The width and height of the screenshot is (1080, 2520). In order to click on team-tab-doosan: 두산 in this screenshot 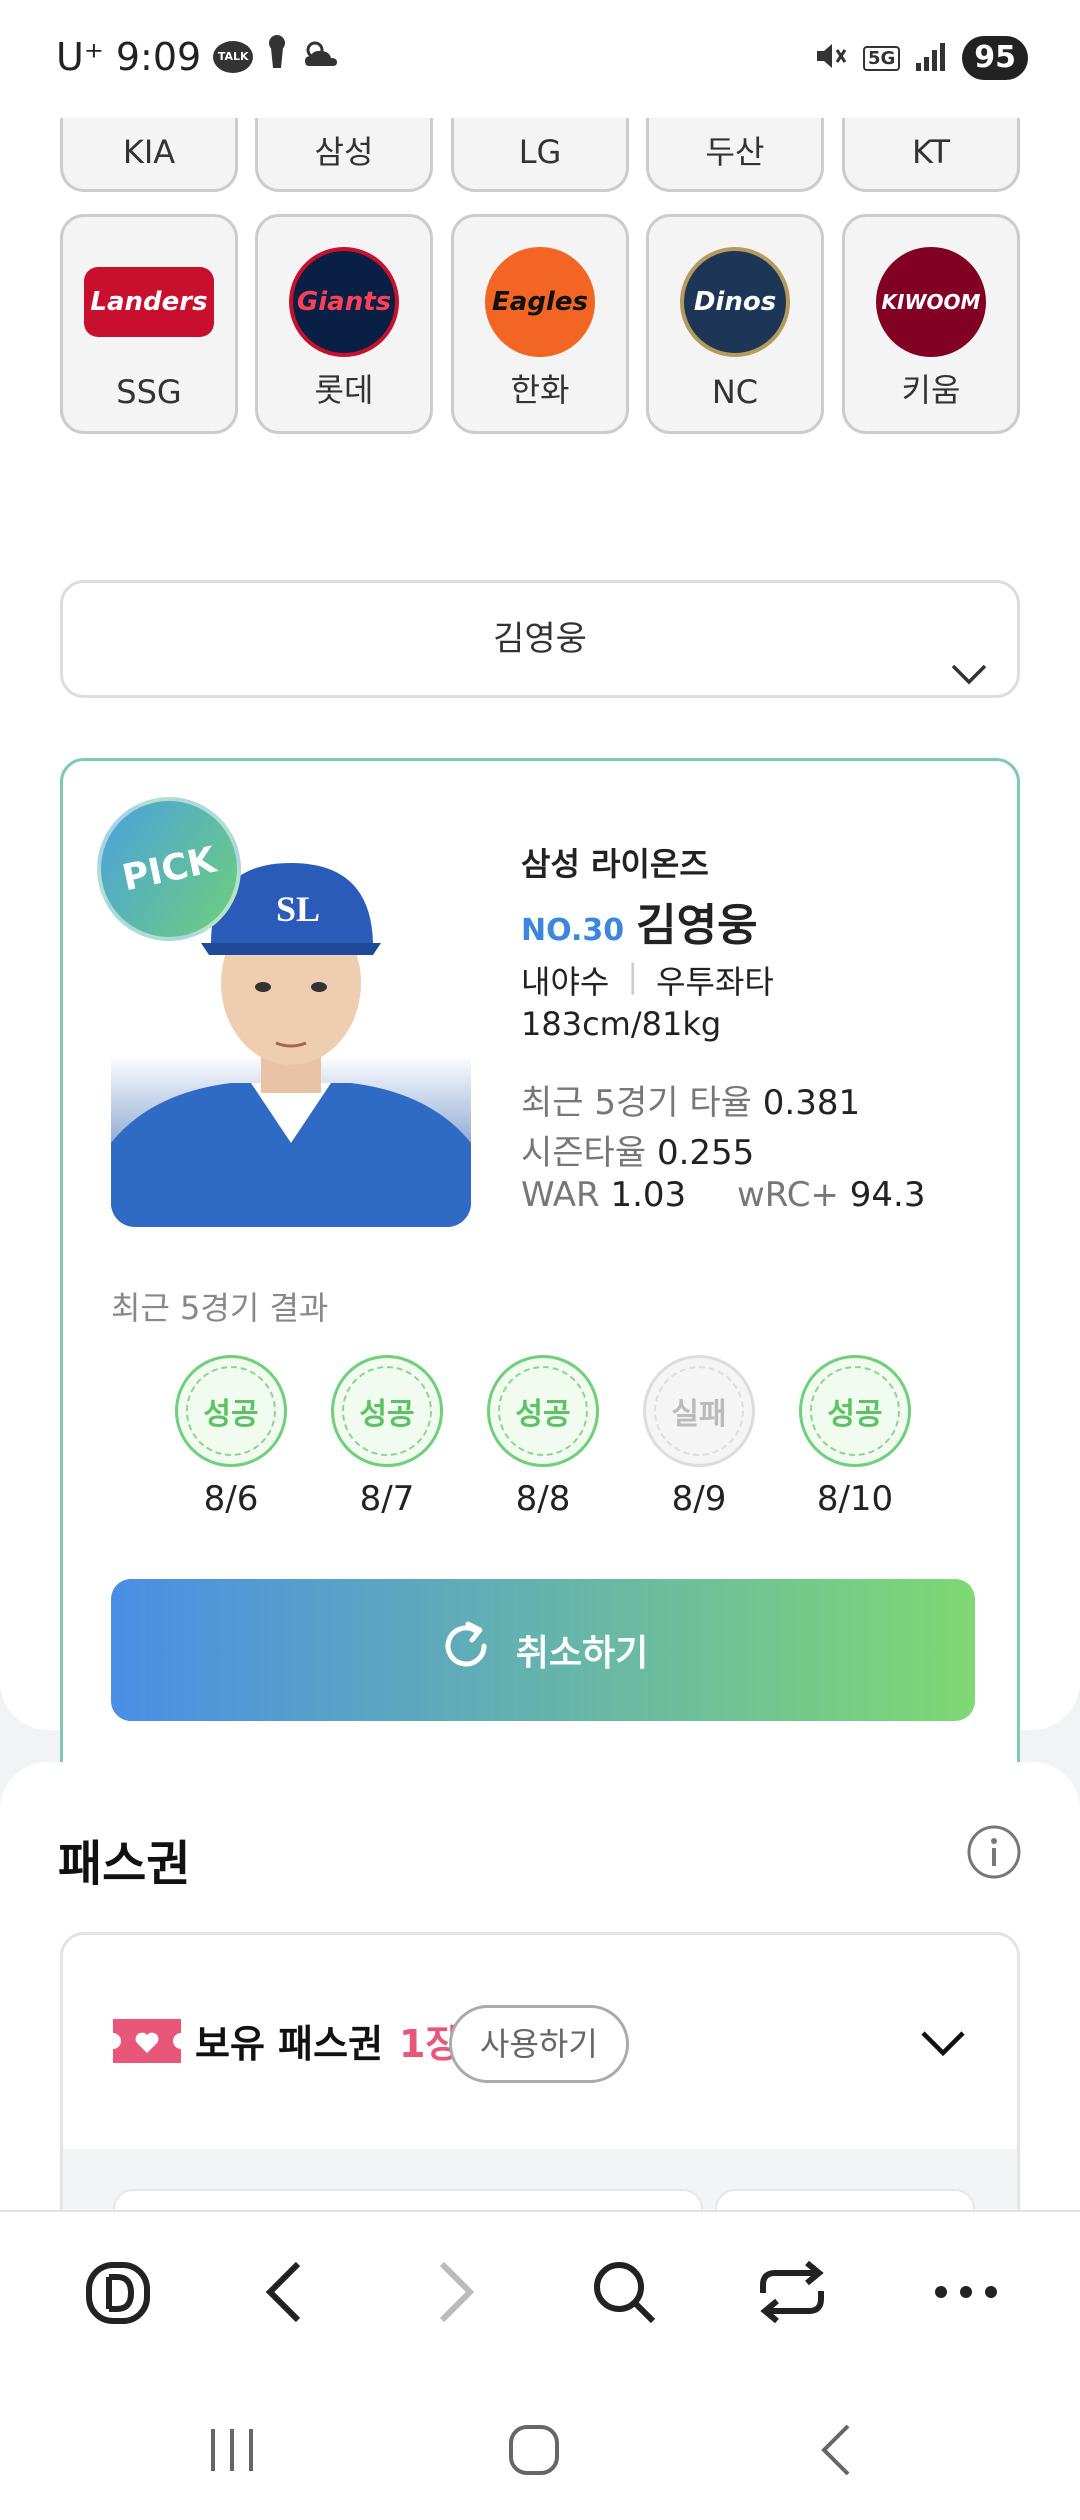, I will do `click(735, 155)`.